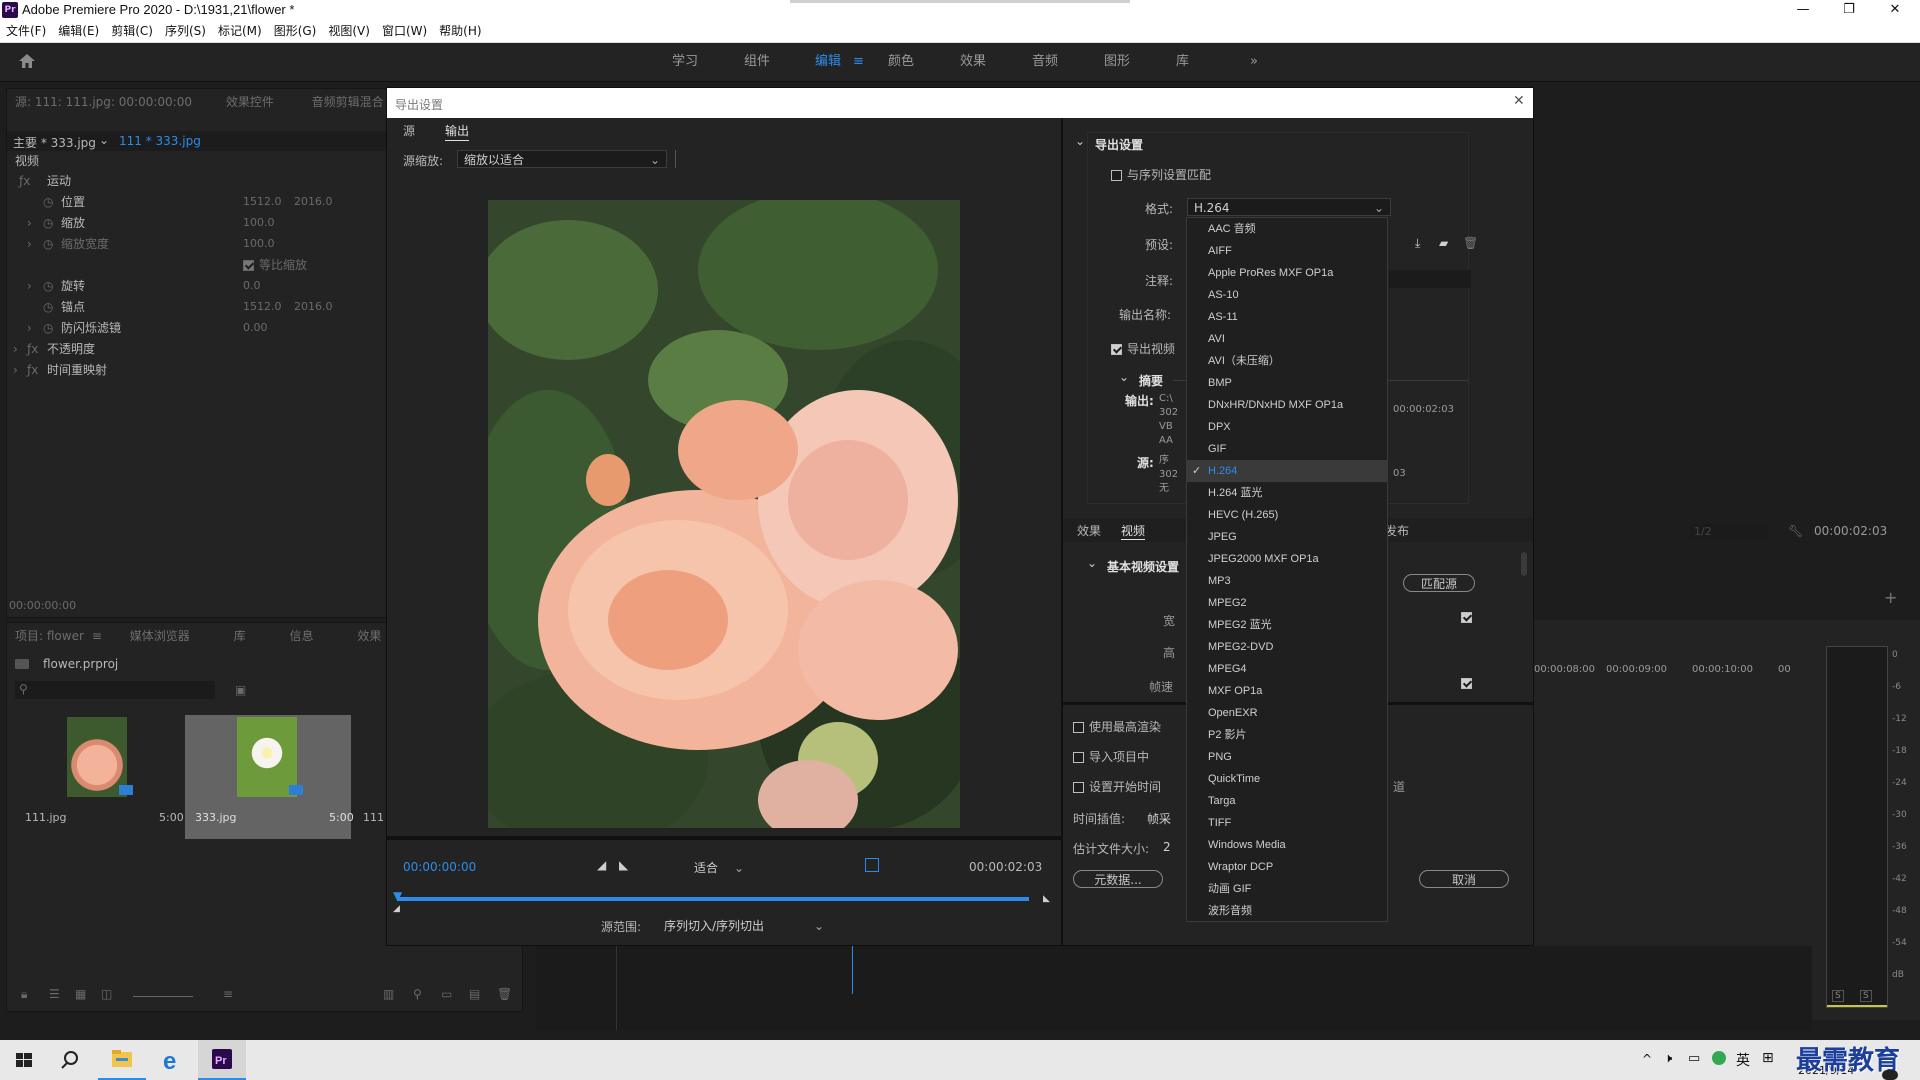 The height and width of the screenshot is (1080, 1920). I want to click on format-option: MPEG2, so click(1287, 603).